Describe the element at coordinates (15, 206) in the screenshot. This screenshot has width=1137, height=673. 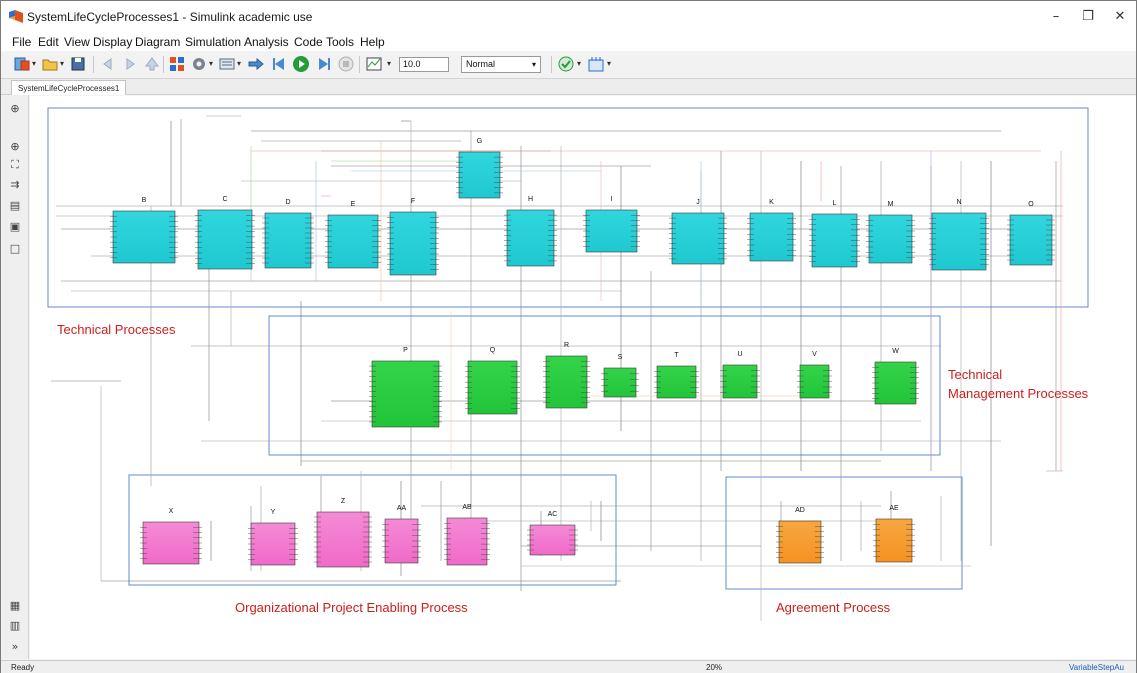
I see `annotation-icon: ▤` at that location.